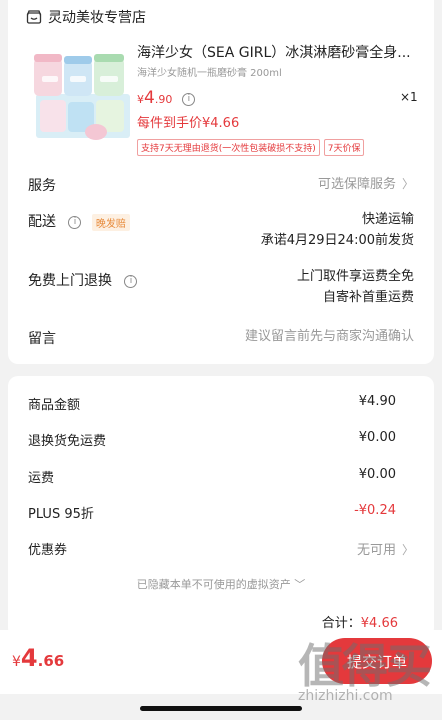 The width and height of the screenshot is (442, 720). I want to click on coupon-selector: 无可用〉, so click(385, 548).